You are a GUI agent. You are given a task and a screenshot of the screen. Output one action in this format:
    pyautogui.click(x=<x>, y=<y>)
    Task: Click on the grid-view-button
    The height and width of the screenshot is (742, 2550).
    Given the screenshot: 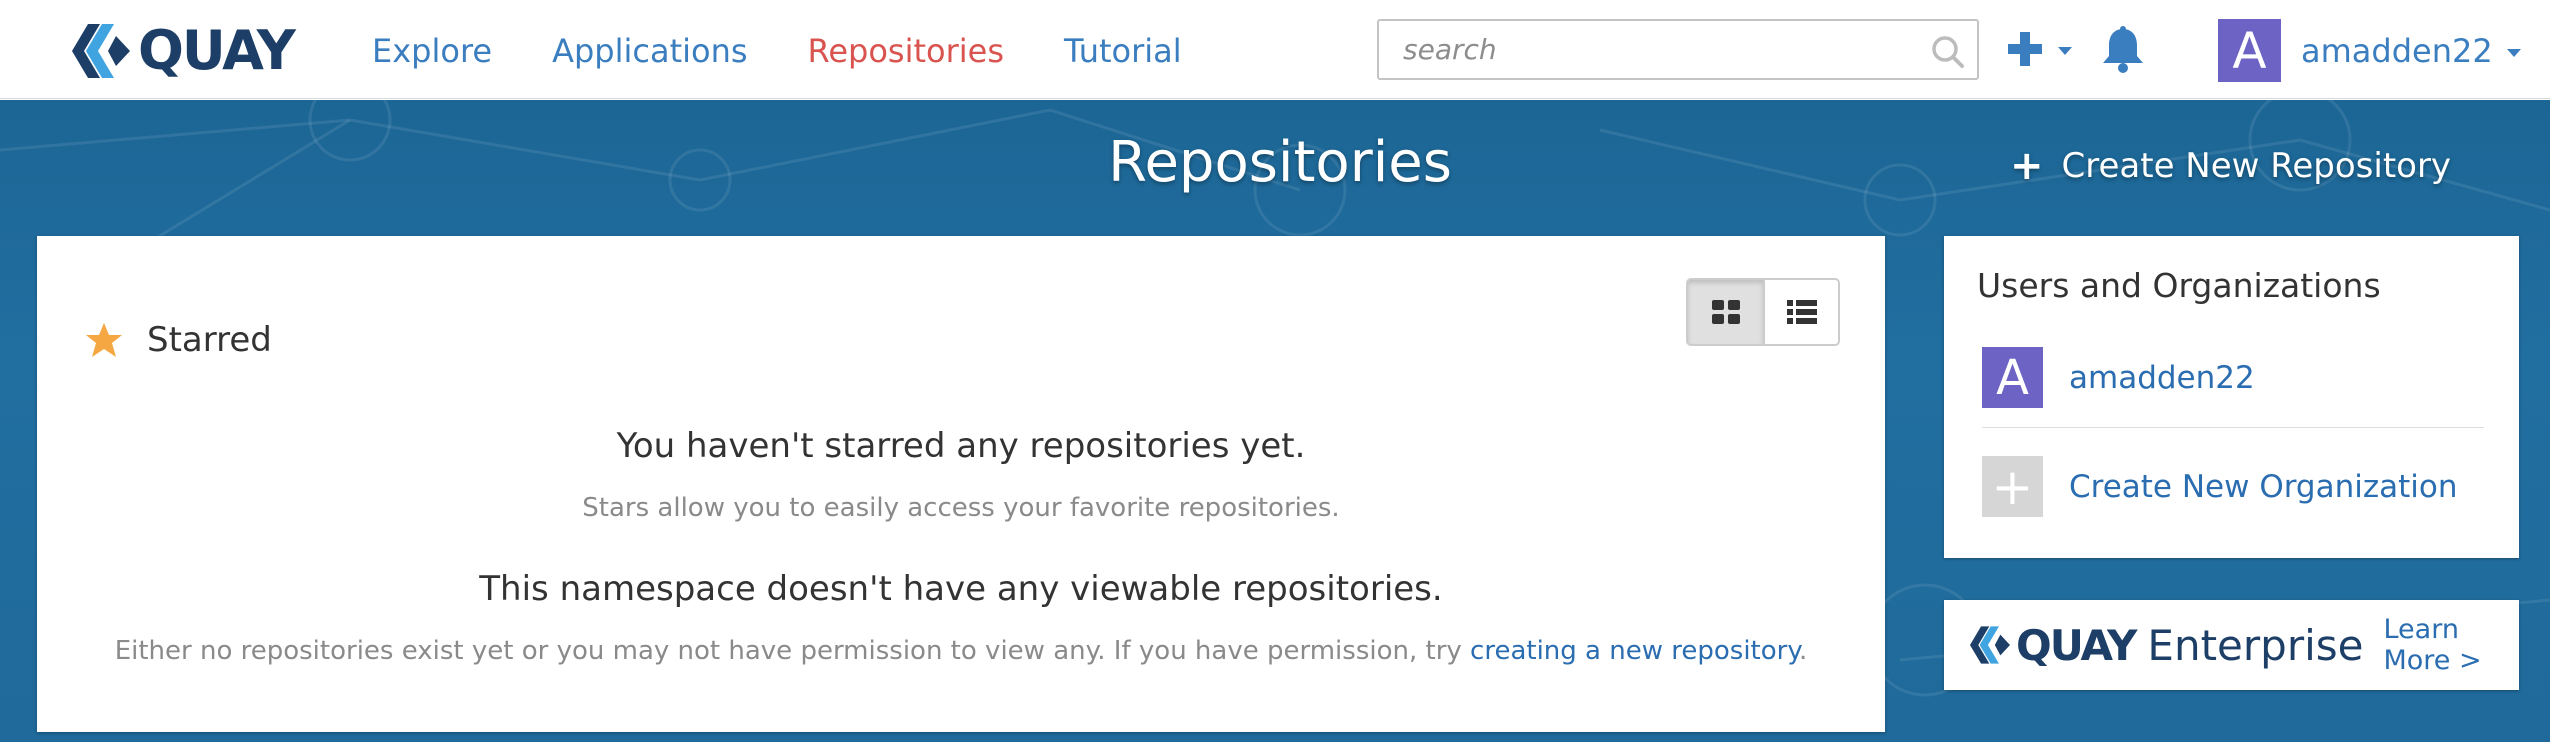 What is the action you would take?
    pyautogui.click(x=1725, y=312)
    